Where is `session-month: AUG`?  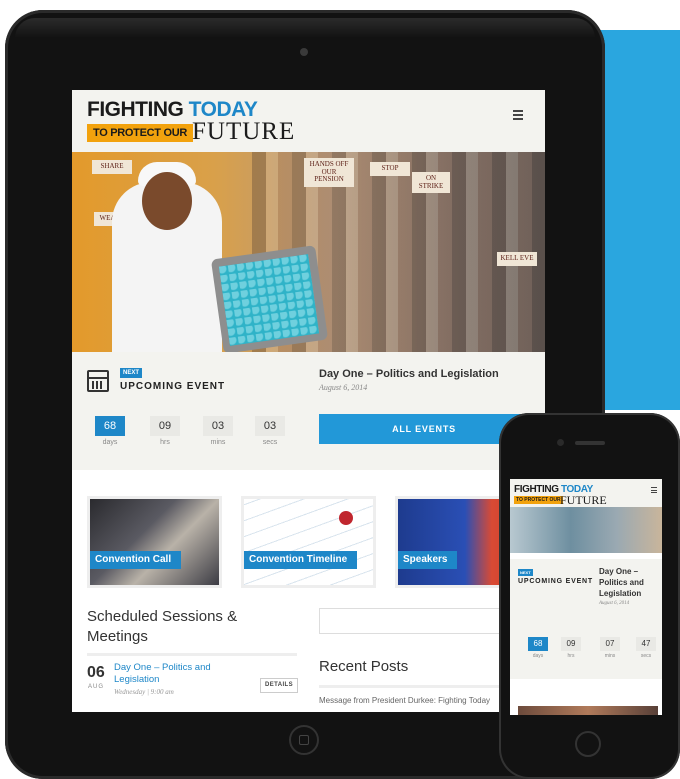 session-month: AUG is located at coordinates (96, 687).